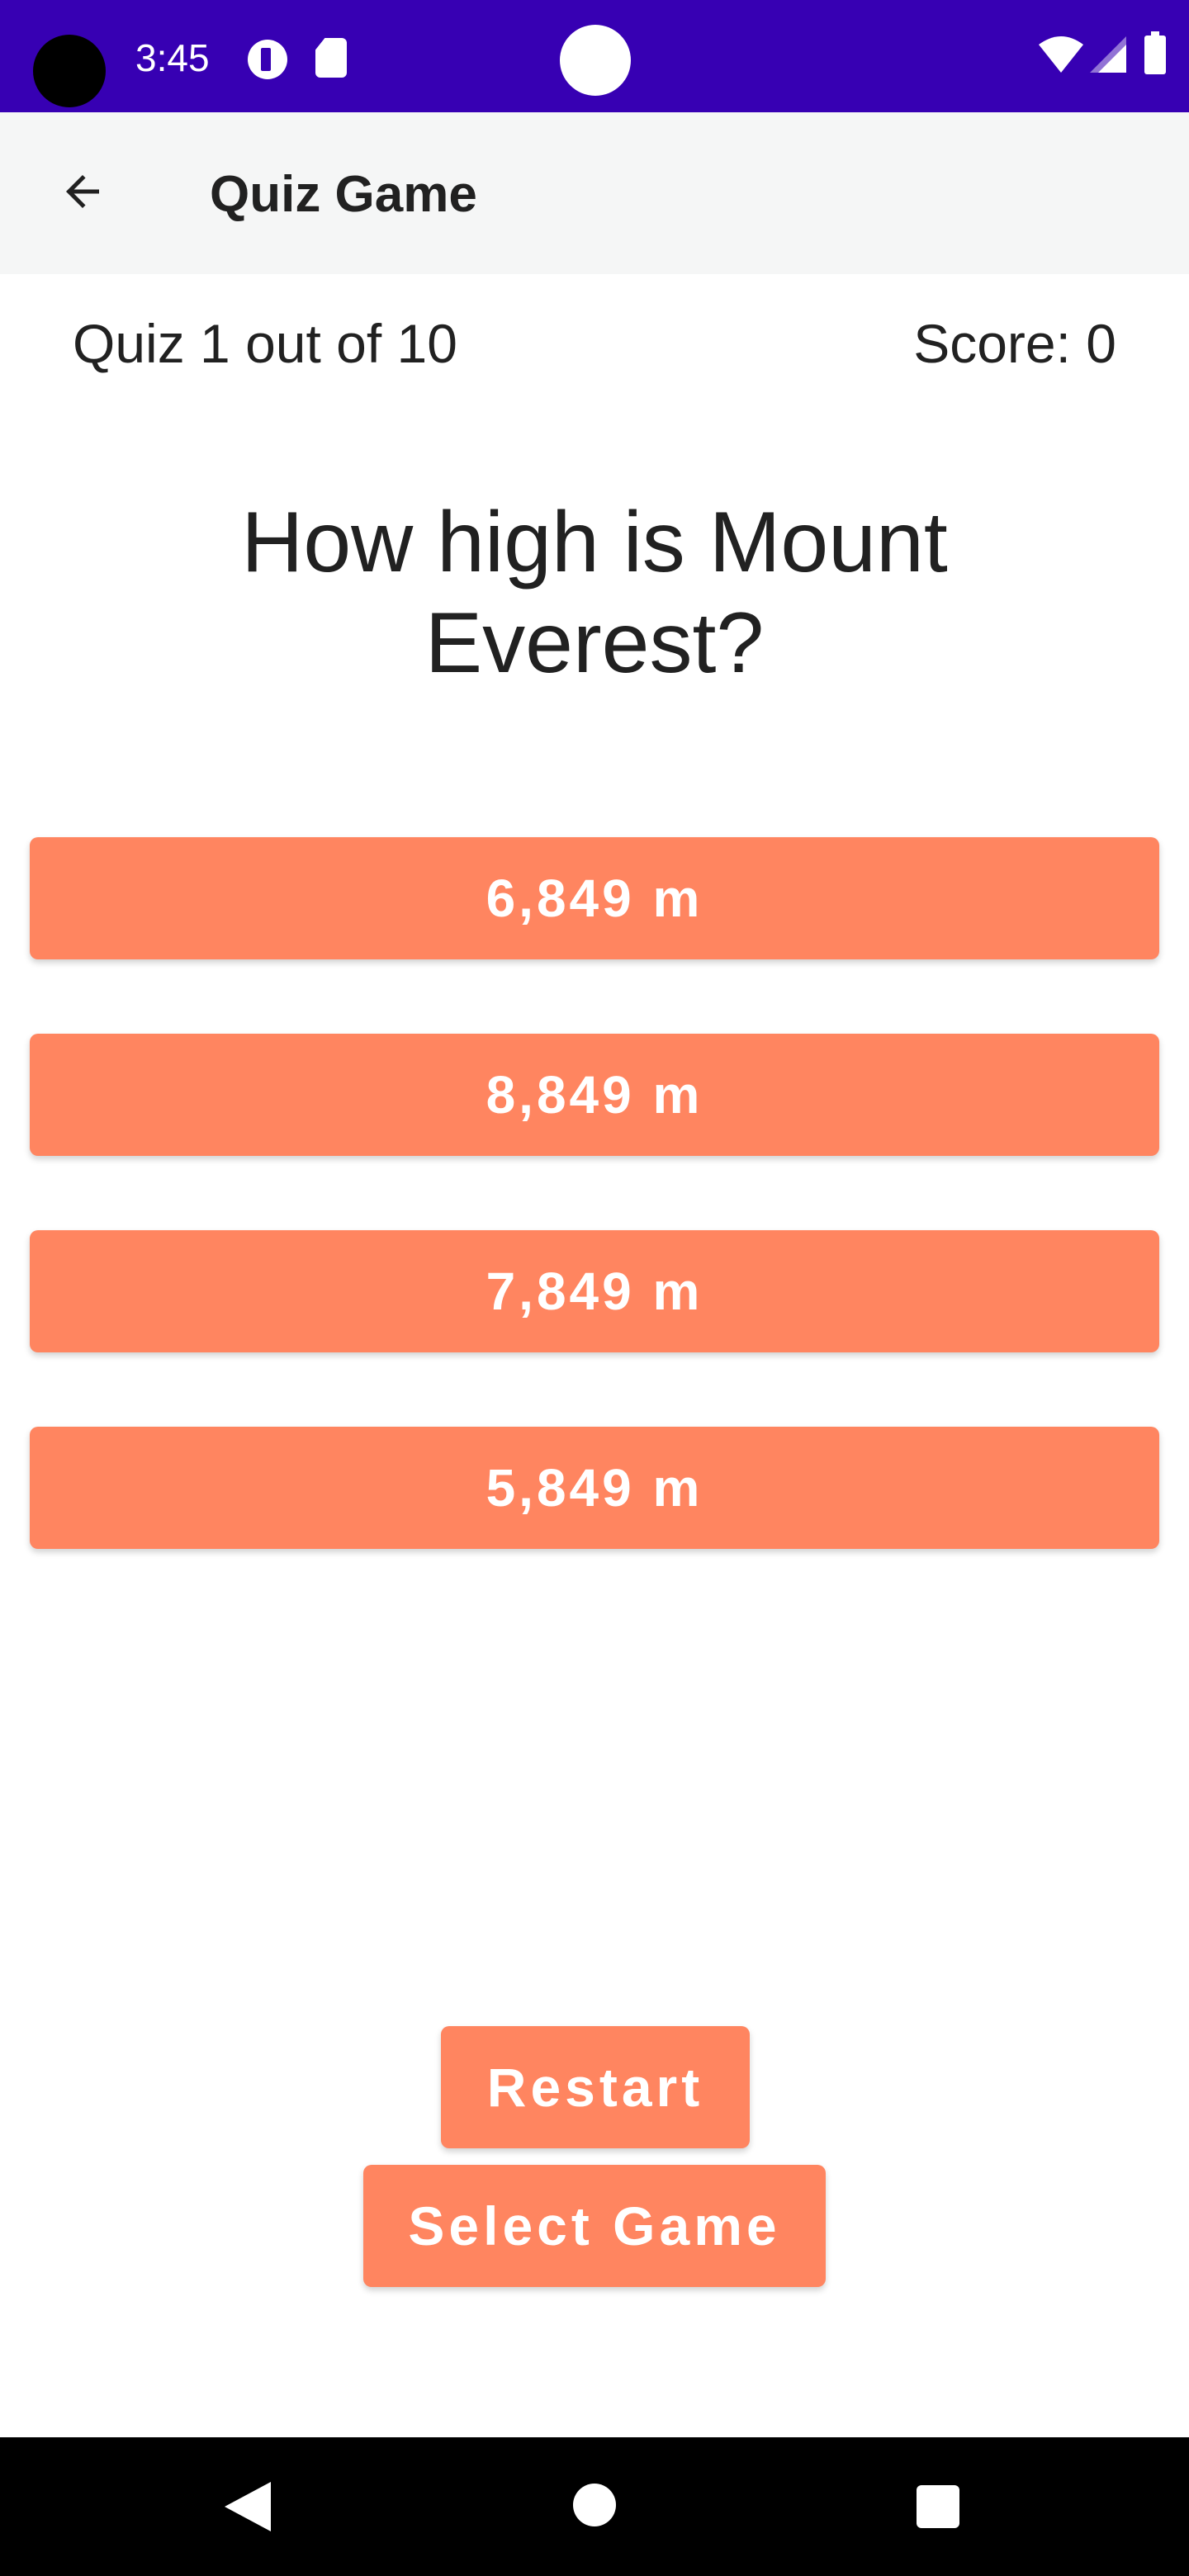  Describe the element at coordinates (938, 2506) in the screenshot. I see `nav-recents-icon` at that location.